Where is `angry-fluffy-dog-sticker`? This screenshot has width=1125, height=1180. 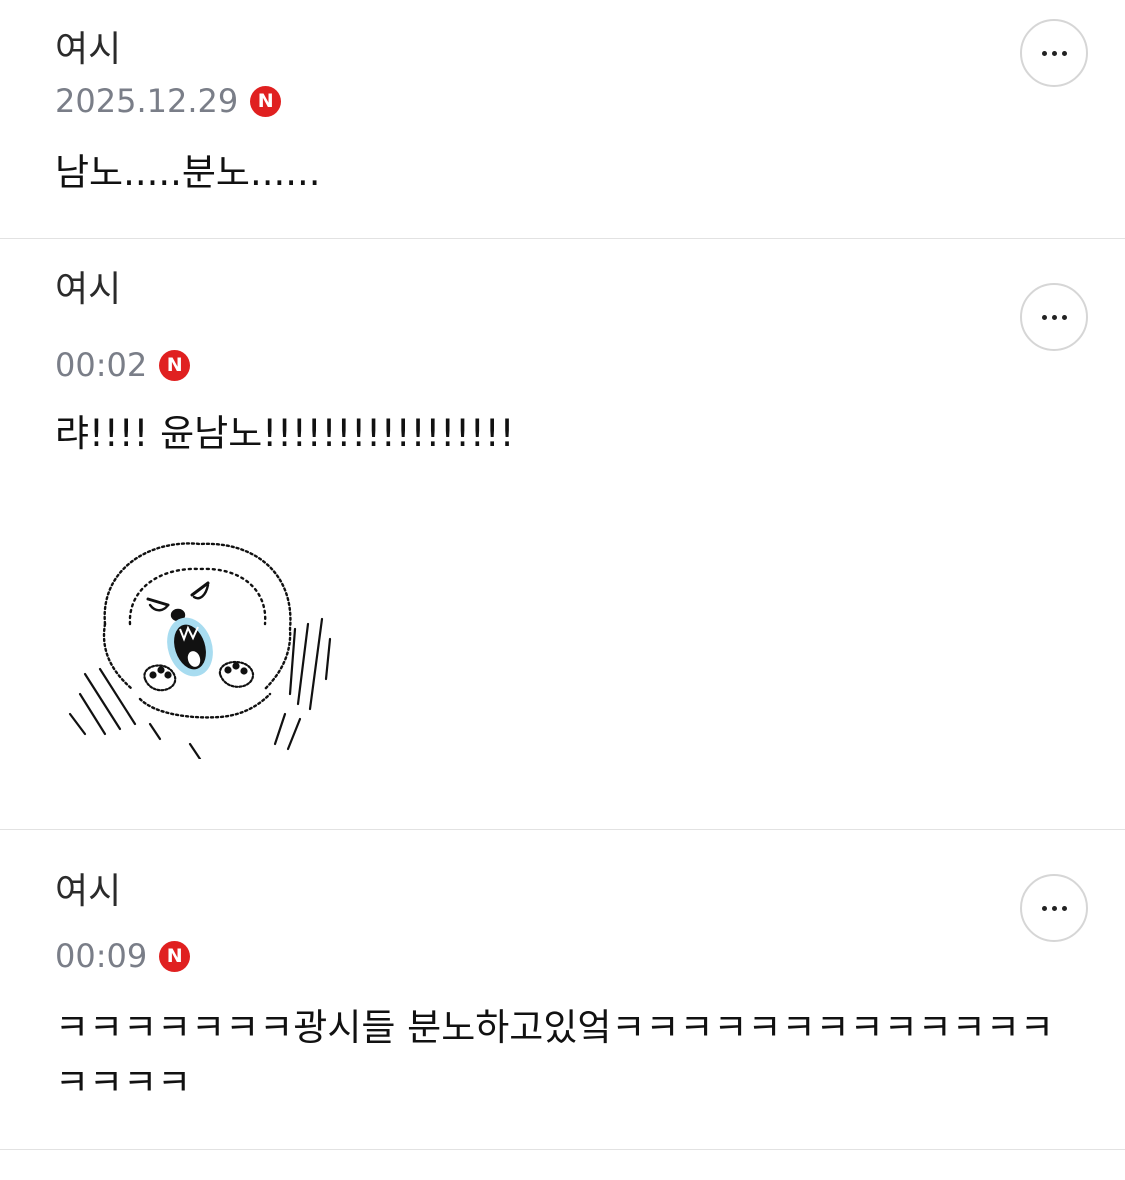
angry-fluffy-dog-sticker is located at coordinates (200, 644).